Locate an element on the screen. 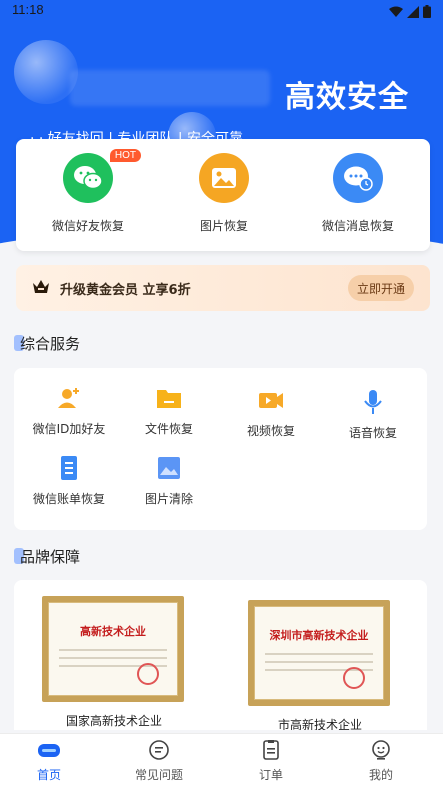  battery-icon is located at coordinates (427, 12).